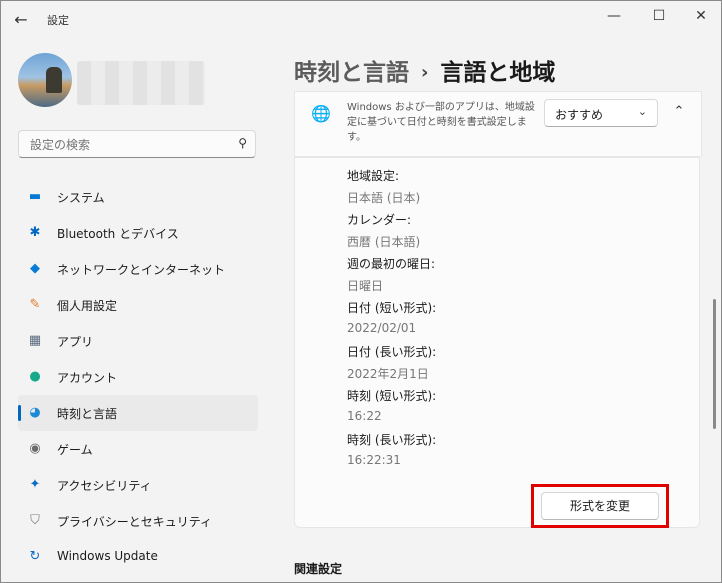 Image resolution: width=722 pixels, height=583 pixels. I want to click on bluetooth-icon: ✱, so click(35, 232).